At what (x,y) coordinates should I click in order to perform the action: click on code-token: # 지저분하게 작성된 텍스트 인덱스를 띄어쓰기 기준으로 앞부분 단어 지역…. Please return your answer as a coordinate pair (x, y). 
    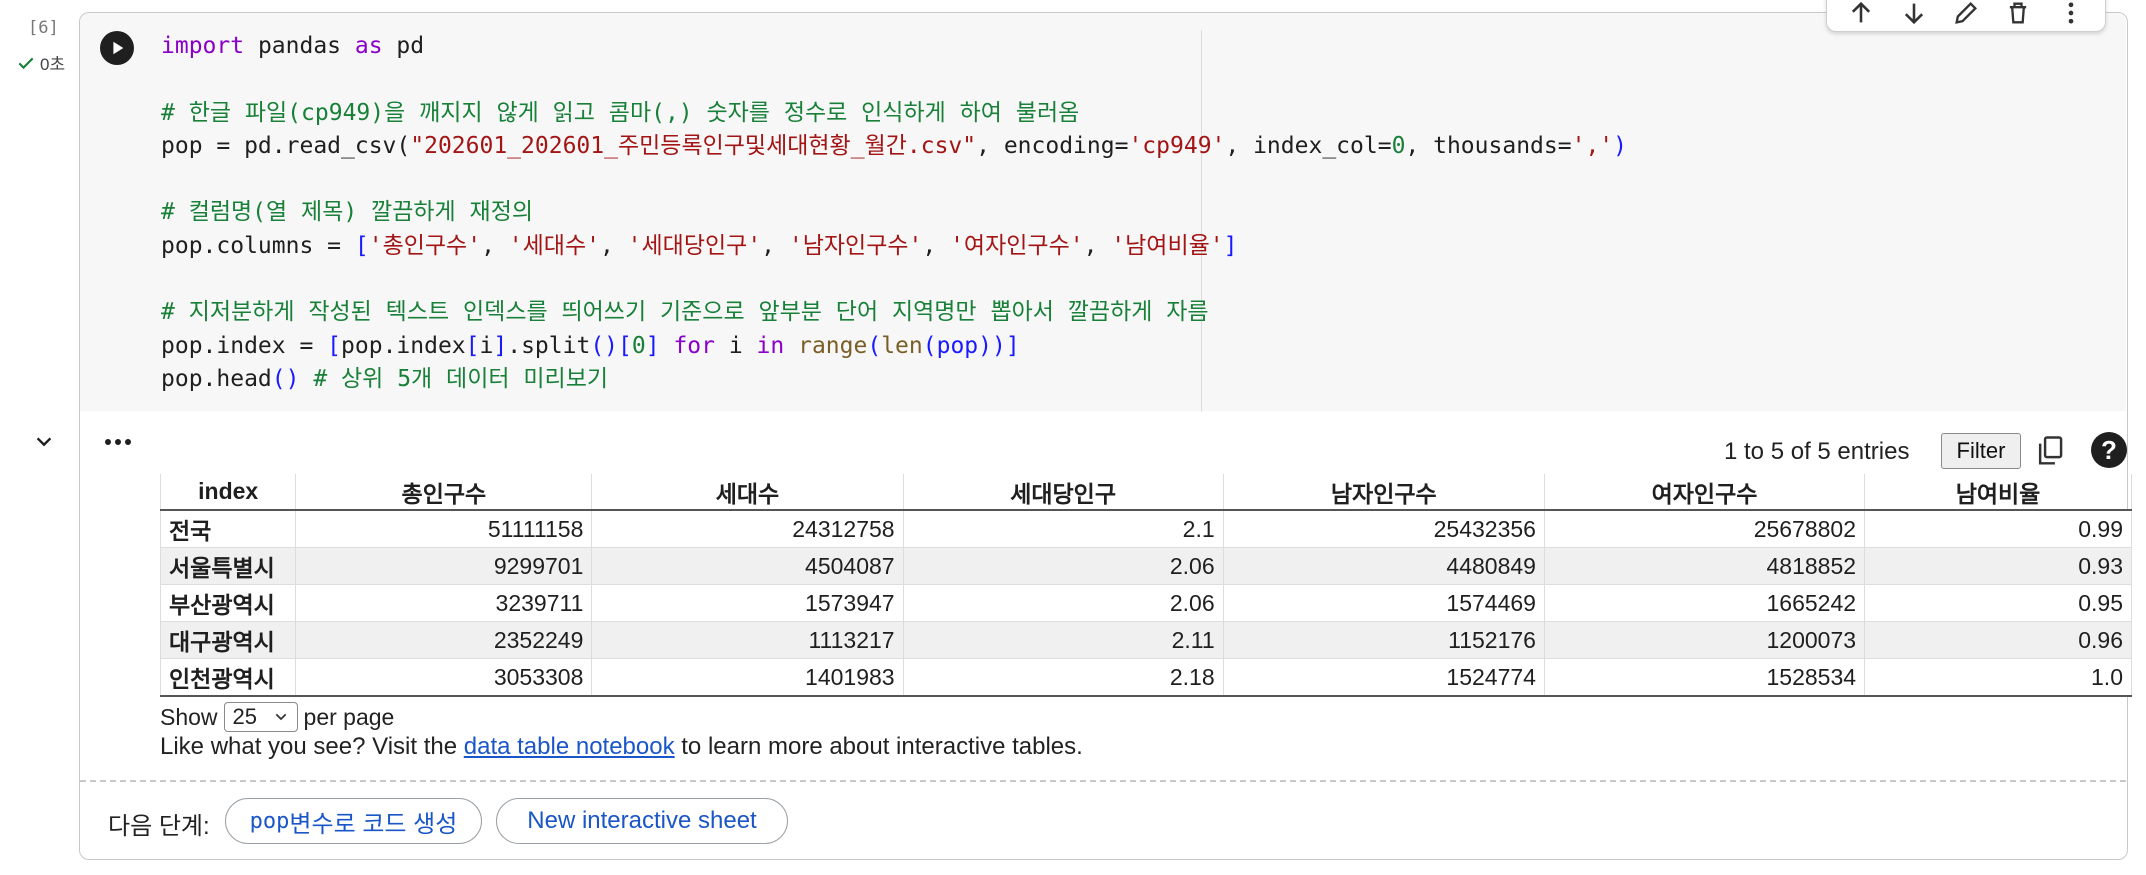
    Looking at the image, I should click on (685, 312).